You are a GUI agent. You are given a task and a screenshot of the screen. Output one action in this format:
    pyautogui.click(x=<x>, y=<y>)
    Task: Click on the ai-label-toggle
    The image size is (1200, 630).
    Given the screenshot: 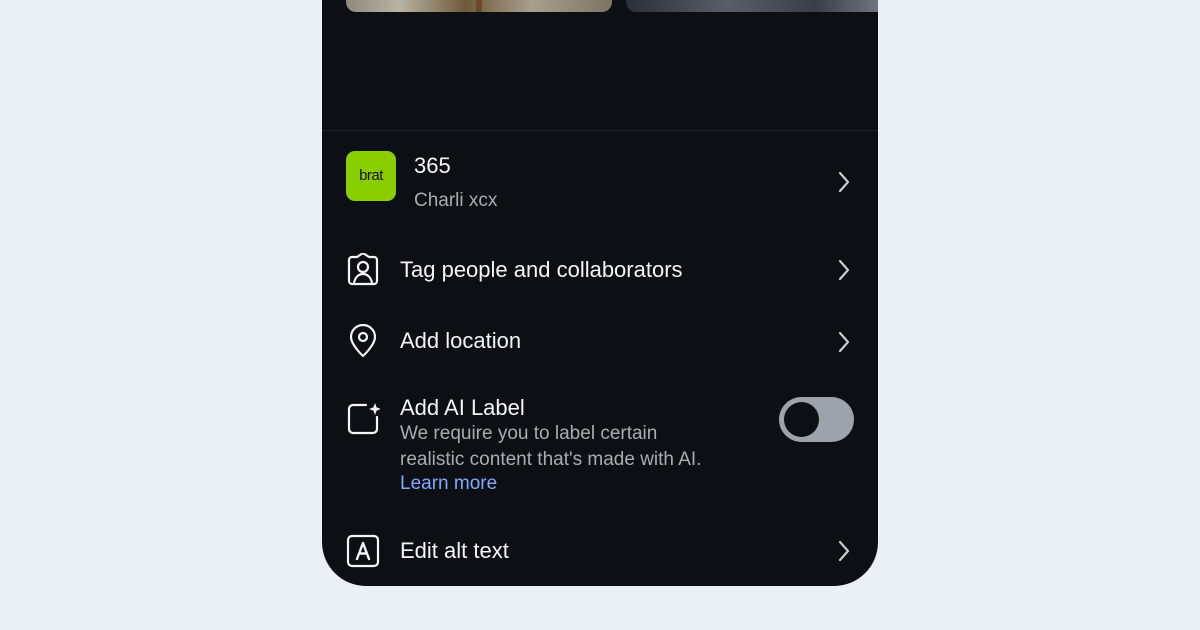 What is the action you would take?
    pyautogui.click(x=816, y=419)
    